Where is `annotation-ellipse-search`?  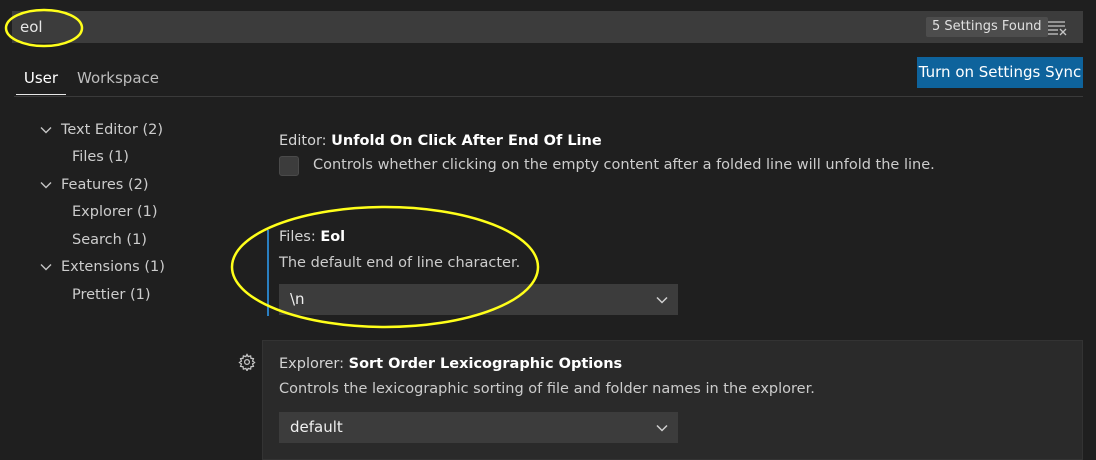 annotation-ellipse-search is located at coordinates (44, 28).